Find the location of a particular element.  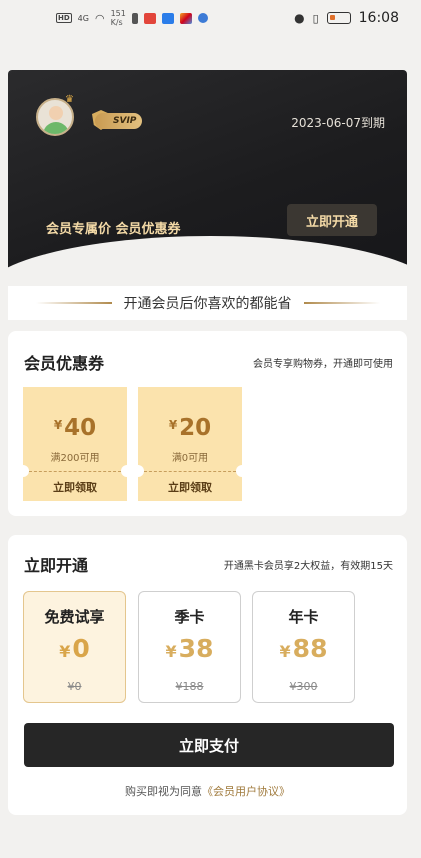

status-left: HD 4G ◠ 151 K/s is located at coordinates (132, 18).